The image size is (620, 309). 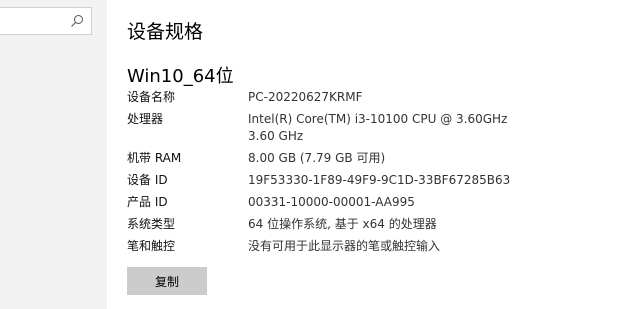 I want to click on spec-value: PC-20220627KRMF, so click(x=305, y=97).